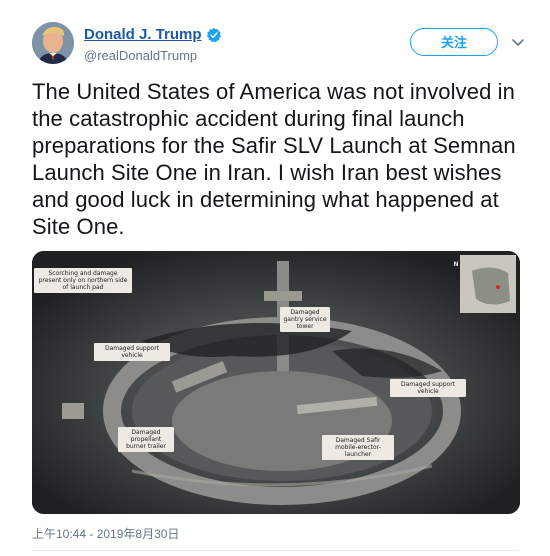  I want to click on callout-support-vehicle-right: Damaged support vehicle, so click(428, 388).